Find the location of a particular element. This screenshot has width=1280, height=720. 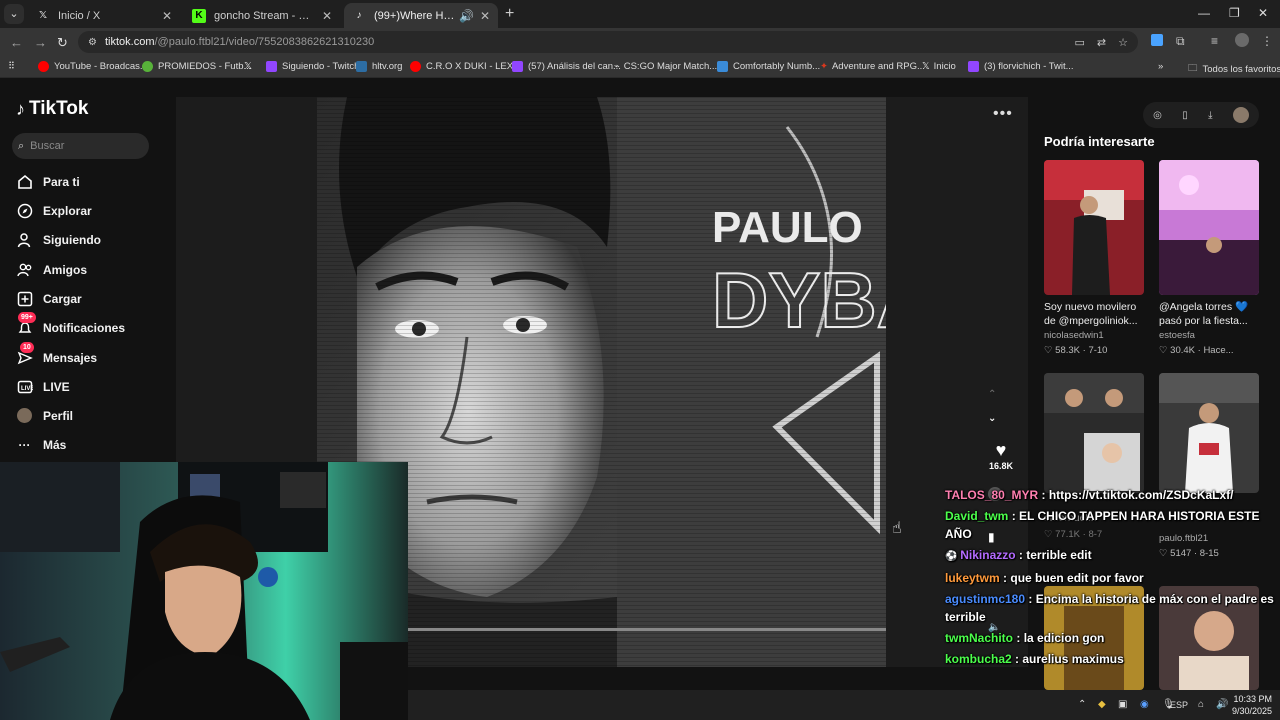

all-bookmarks: 🗀 Todos los favoritos is located at coordinates (1234, 69).